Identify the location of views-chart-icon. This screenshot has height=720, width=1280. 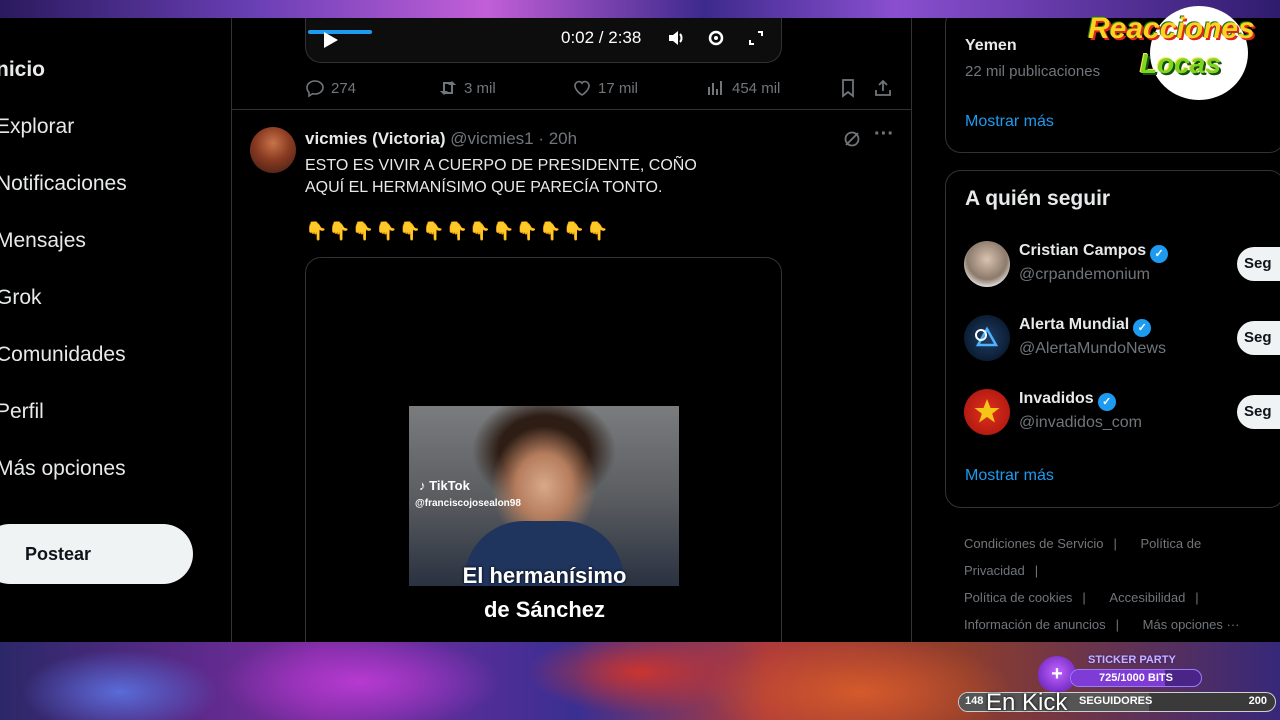
(715, 88).